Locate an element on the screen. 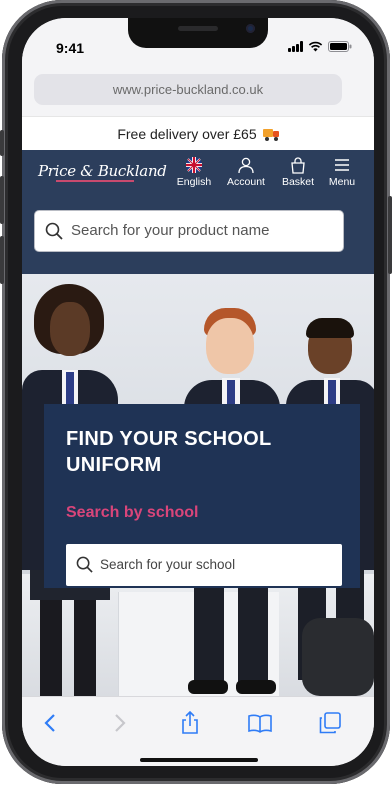 Image resolution: width=392 pixels, height=786 pixels. product-search-placeholder: Search for your product name is located at coordinates (170, 230).